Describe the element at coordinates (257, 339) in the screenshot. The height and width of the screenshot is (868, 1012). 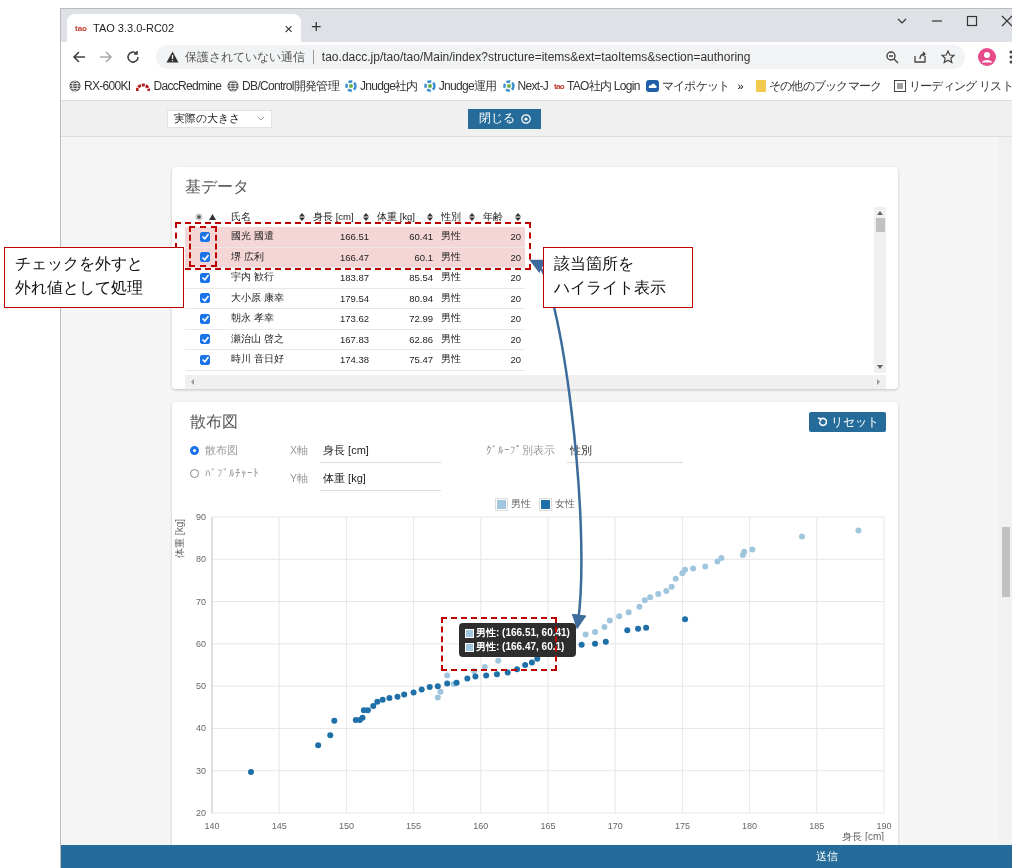
I see `table-cell: 瀬治山 啓之` at that location.